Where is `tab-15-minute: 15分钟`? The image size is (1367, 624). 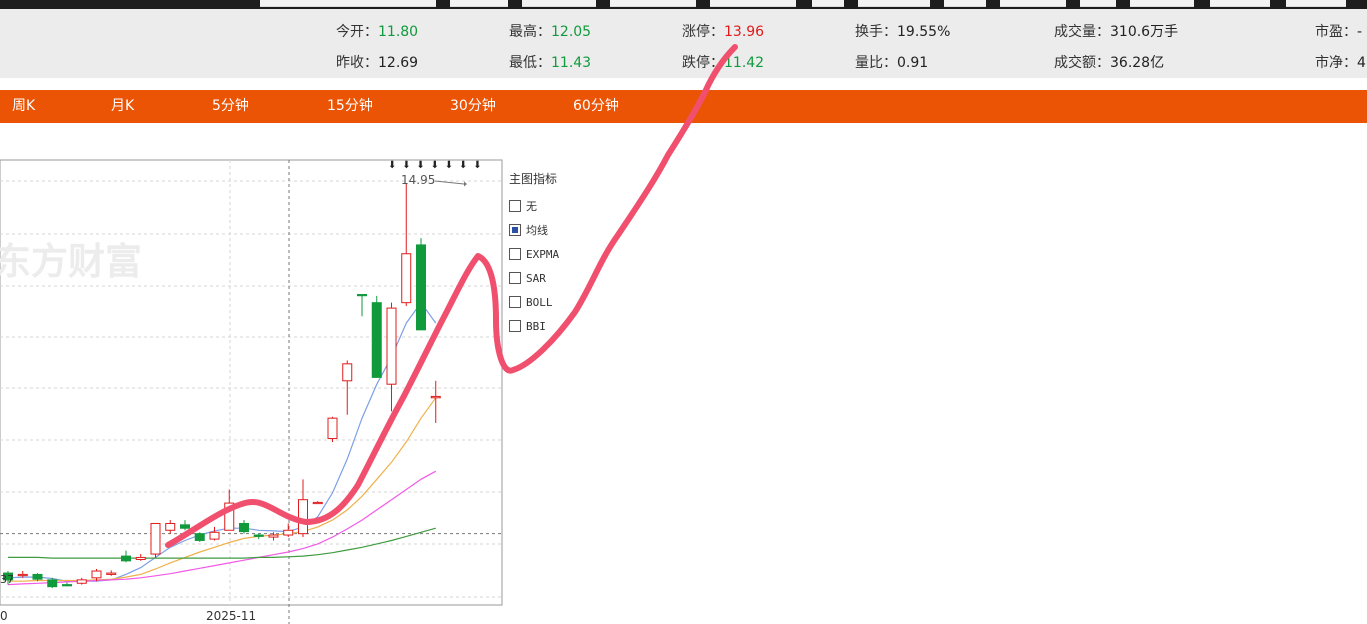 tab-15-minute: 15分钟 is located at coordinates (350, 106).